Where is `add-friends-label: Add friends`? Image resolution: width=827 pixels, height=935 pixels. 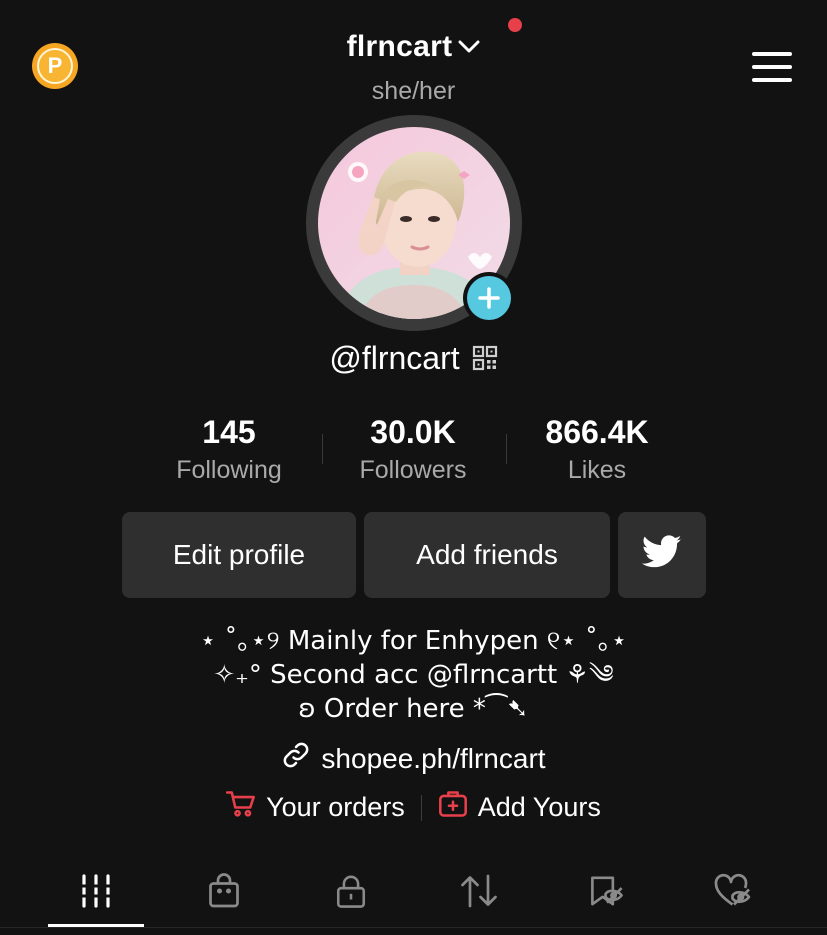
add-friends-label: Add friends is located at coordinates (487, 554).